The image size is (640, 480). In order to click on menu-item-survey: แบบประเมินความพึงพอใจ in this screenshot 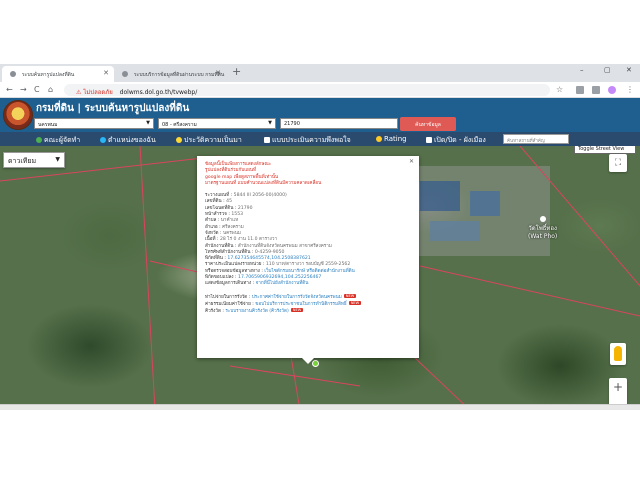, I will do `click(307, 140)`.